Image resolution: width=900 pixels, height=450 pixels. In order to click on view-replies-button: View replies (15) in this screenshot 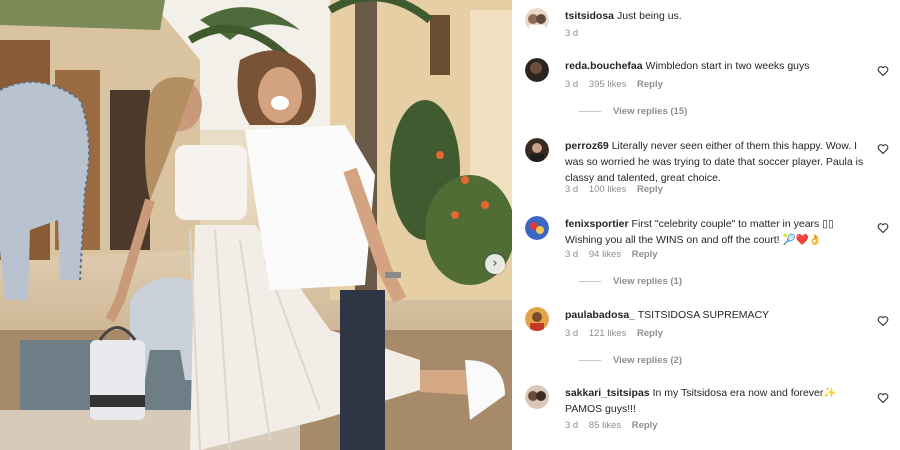, I will do `click(633, 111)`.